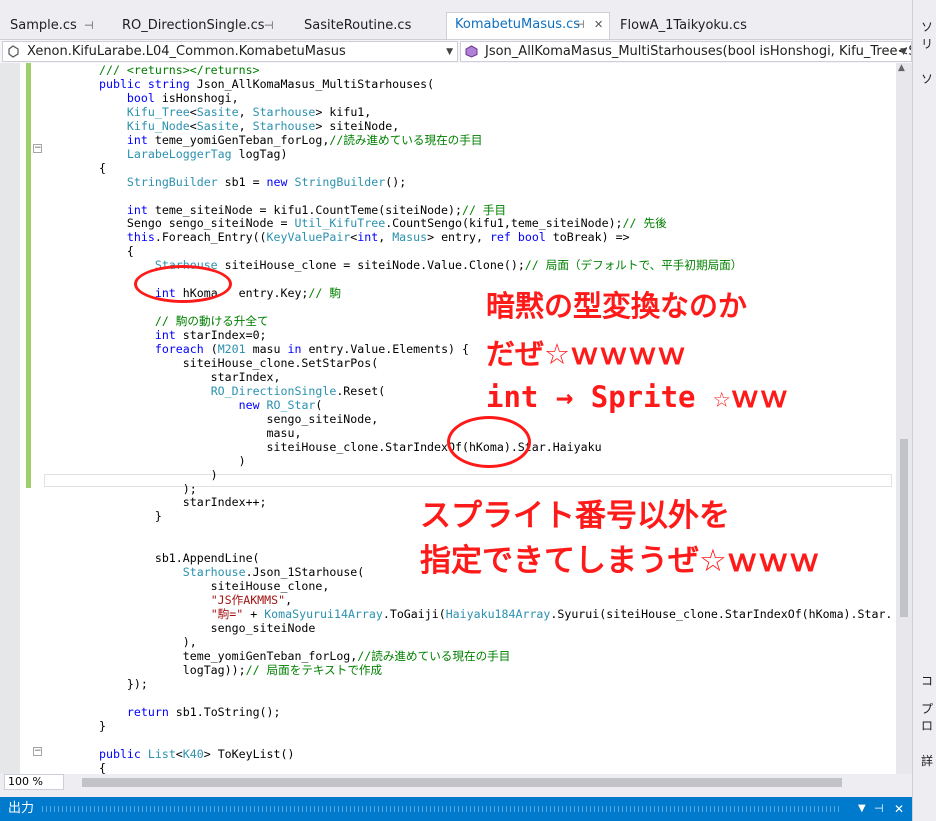 This screenshot has height=821, width=936. Describe the element at coordinates (211, 405) in the screenshot. I see `code-line: new RO_Star(` at that location.